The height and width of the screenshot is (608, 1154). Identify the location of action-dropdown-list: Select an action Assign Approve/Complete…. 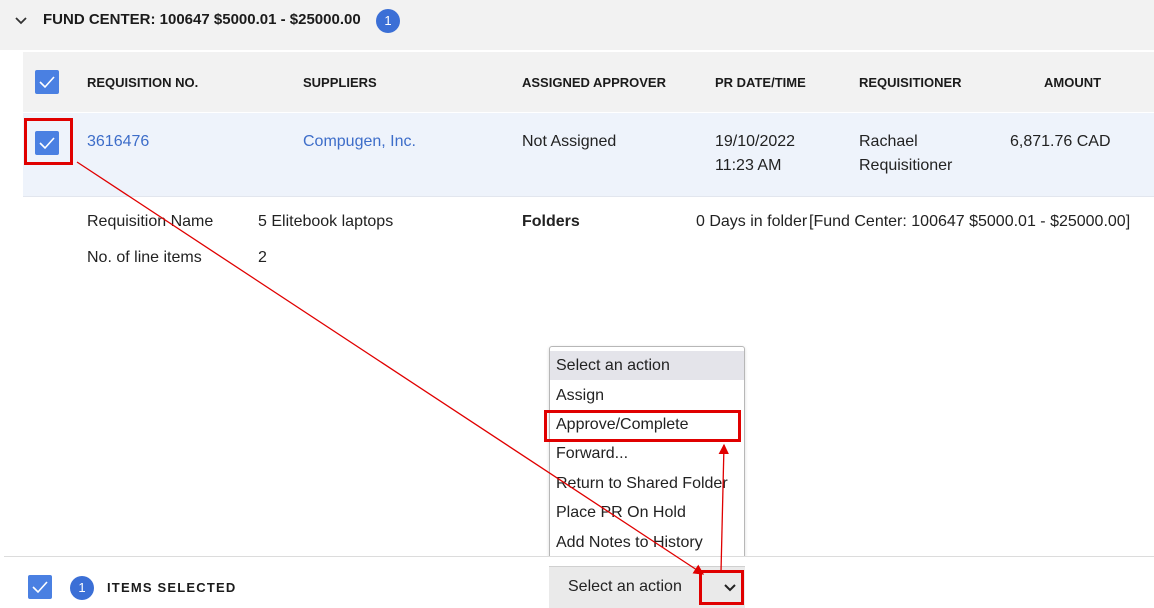
(647, 454).